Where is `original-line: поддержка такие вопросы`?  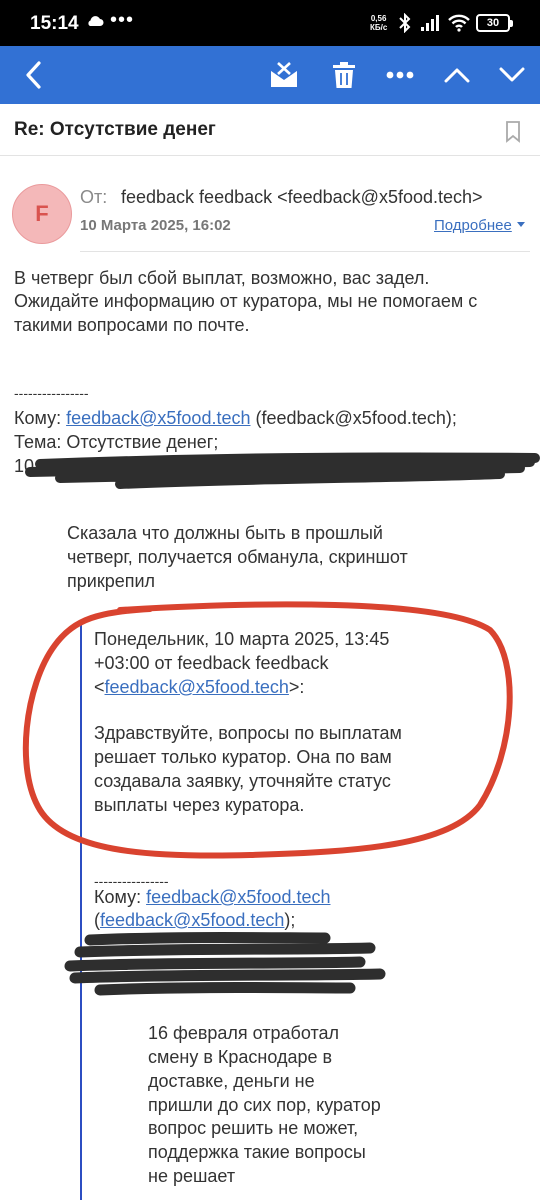 original-line: поддержка такие вопросы is located at coordinates (257, 1152).